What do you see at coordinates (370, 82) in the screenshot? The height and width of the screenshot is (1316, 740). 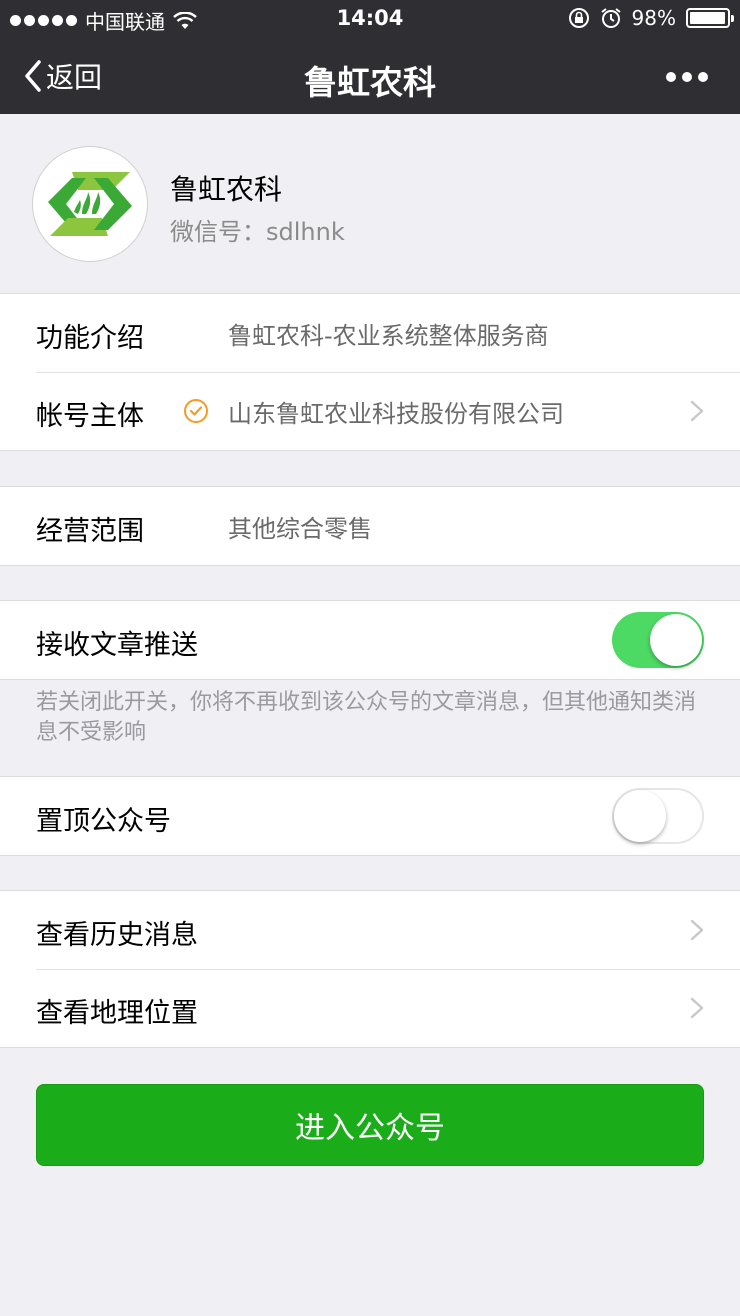 I see `page-title: 鲁虹农科` at bounding box center [370, 82].